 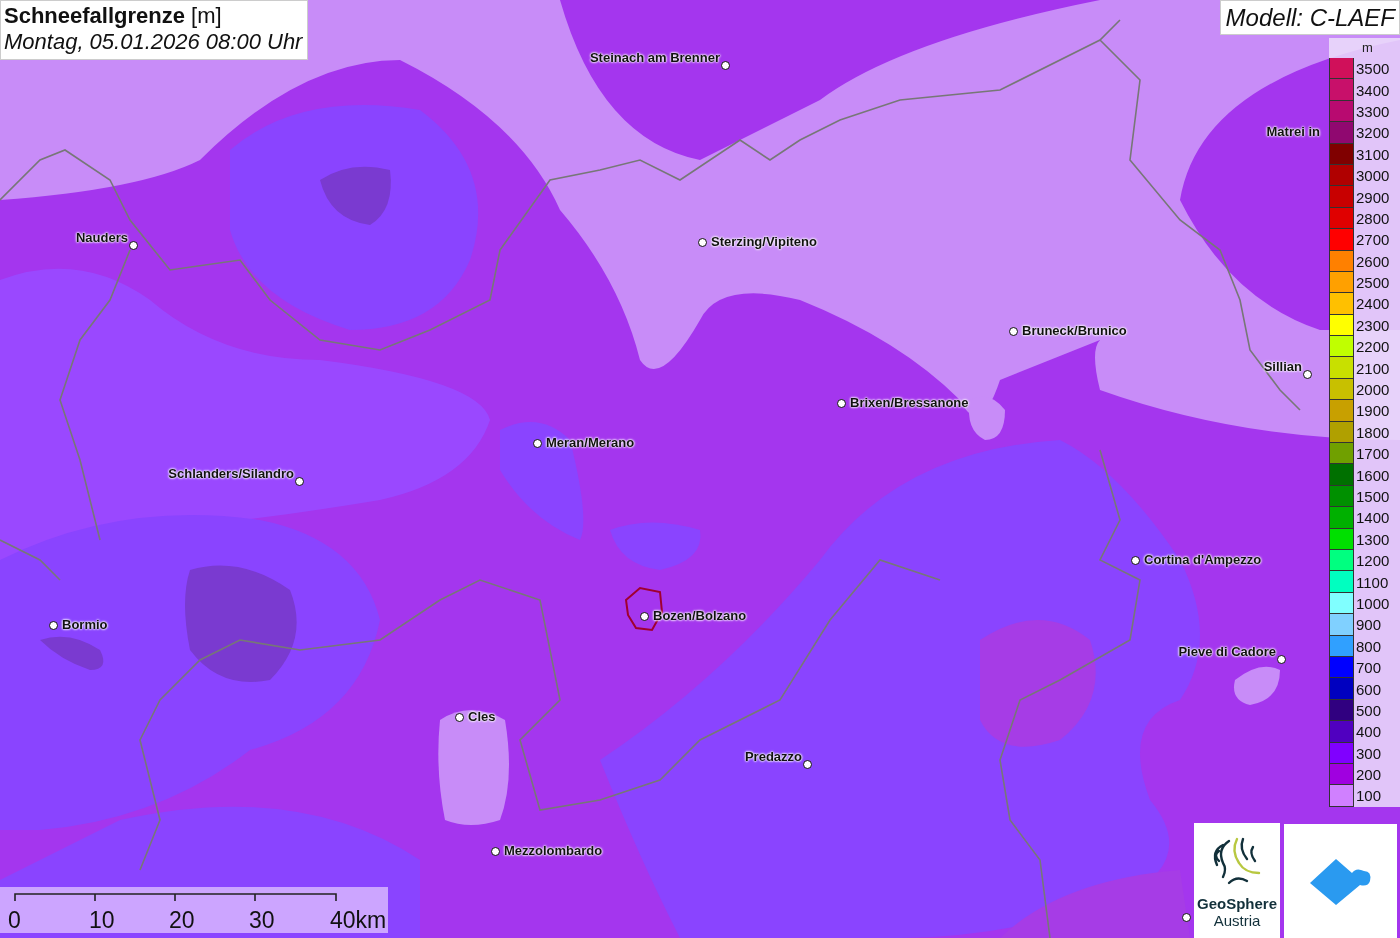 What do you see at coordinates (1372, 218) in the screenshot?
I see `legend-value: 2800` at bounding box center [1372, 218].